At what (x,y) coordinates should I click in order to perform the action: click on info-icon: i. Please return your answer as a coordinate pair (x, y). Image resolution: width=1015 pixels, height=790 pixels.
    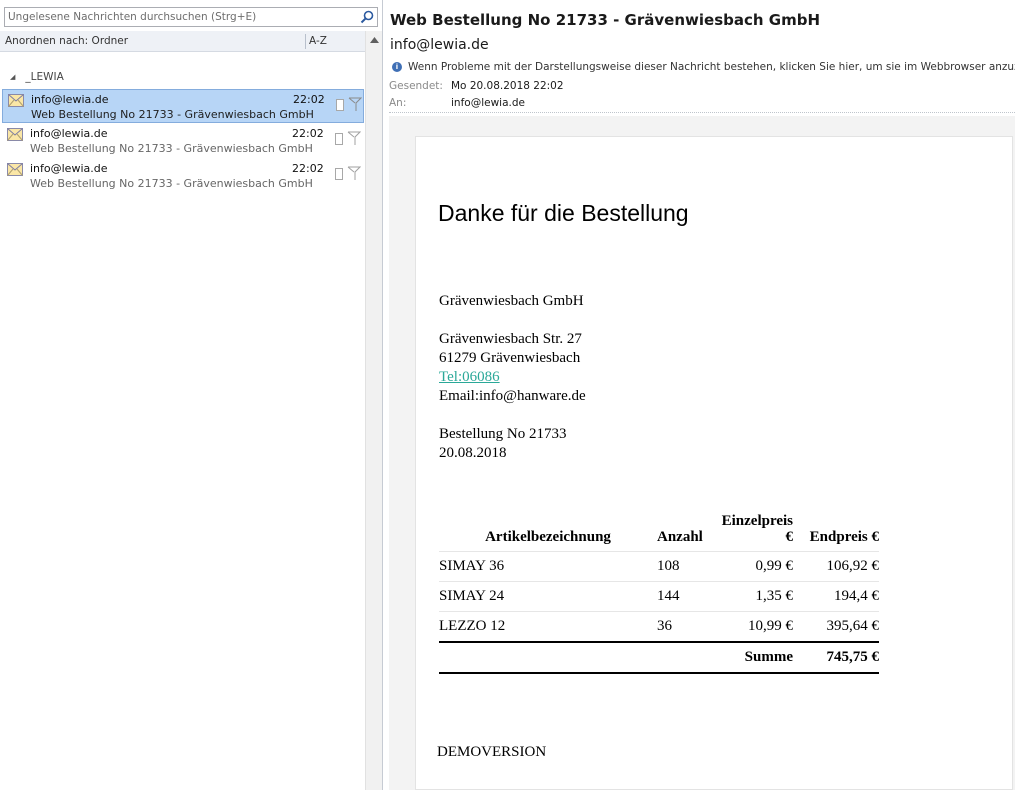
    Looking at the image, I should click on (397, 67).